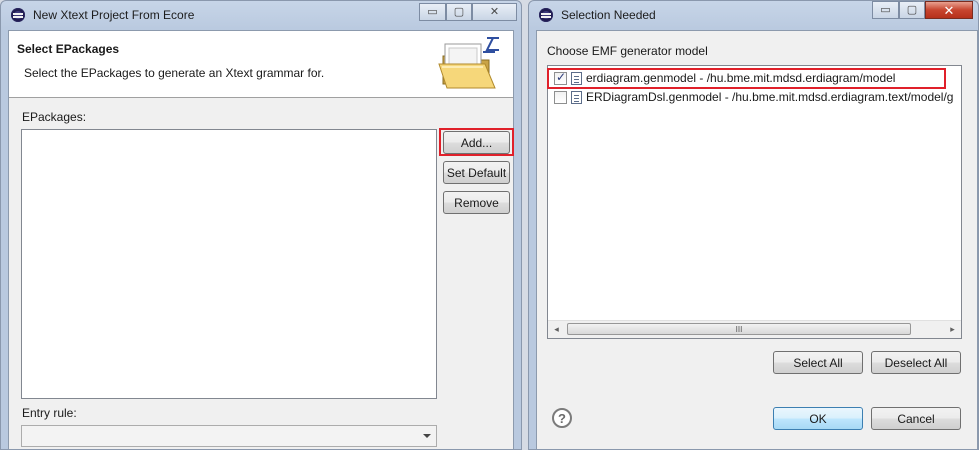  I want to click on checkbox-unchecked, so click(560, 97).